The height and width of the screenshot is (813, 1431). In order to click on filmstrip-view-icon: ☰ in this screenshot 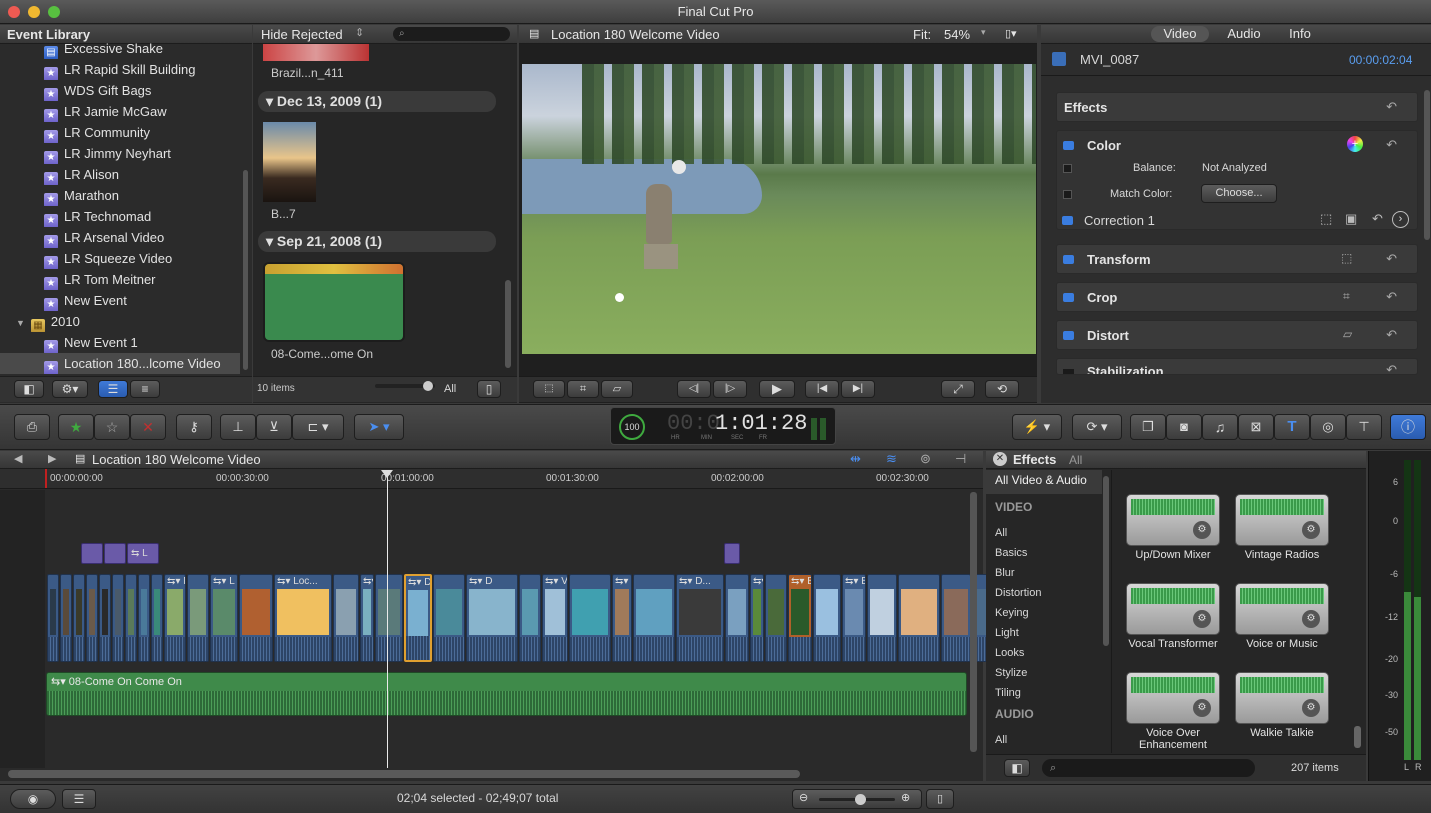, I will do `click(113, 389)`.